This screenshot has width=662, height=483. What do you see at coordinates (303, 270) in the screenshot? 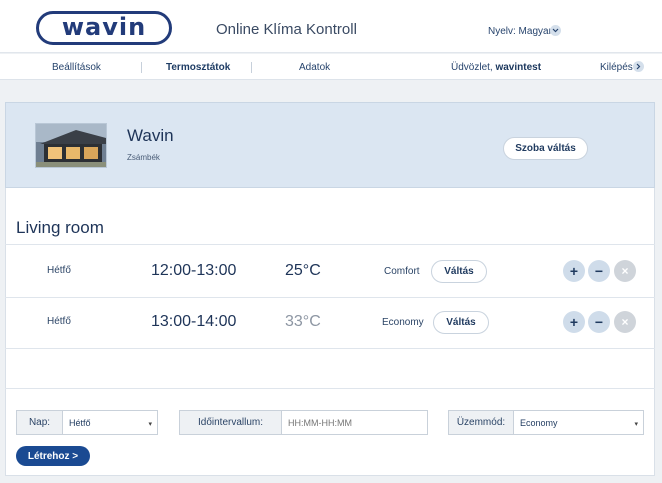
I see `schedule-temperature: 25°C` at bounding box center [303, 270].